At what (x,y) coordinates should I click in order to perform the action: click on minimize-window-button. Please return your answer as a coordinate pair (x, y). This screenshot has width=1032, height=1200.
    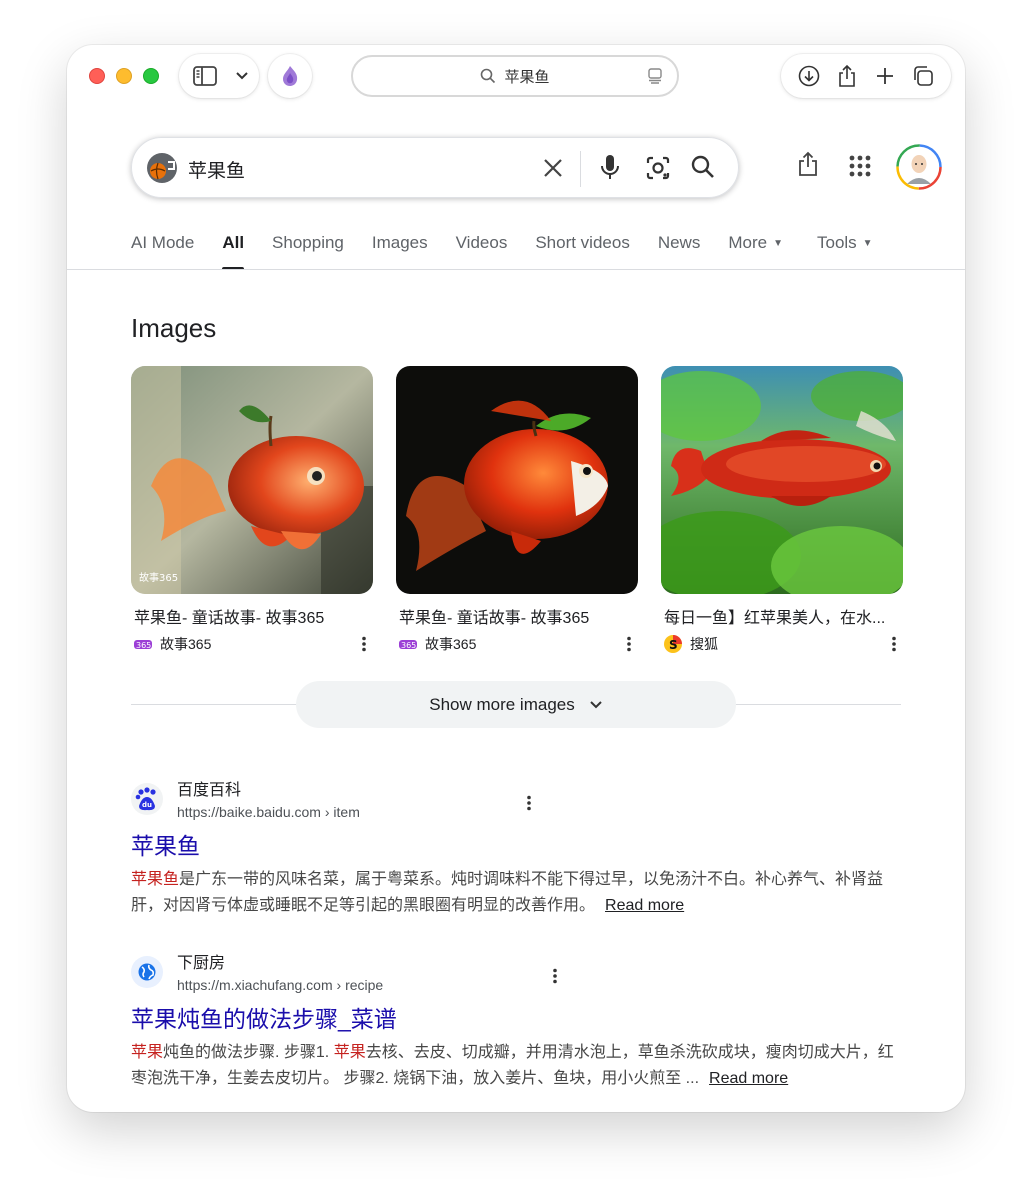
    Looking at the image, I should click on (124, 76).